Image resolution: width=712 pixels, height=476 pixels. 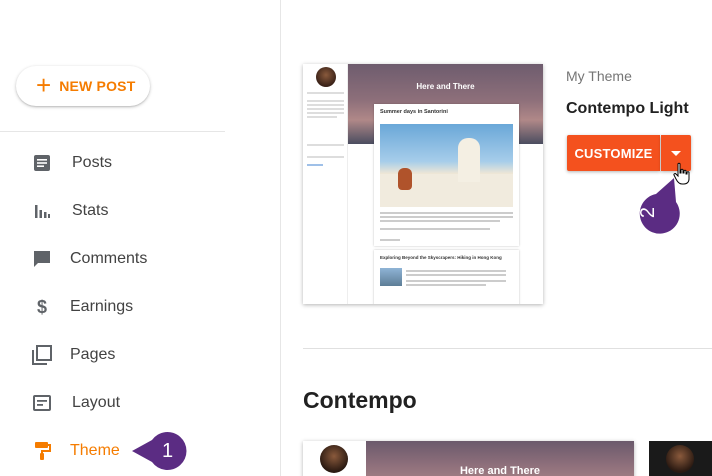 I want to click on step-callout-1-label: 1, so click(x=168, y=451).